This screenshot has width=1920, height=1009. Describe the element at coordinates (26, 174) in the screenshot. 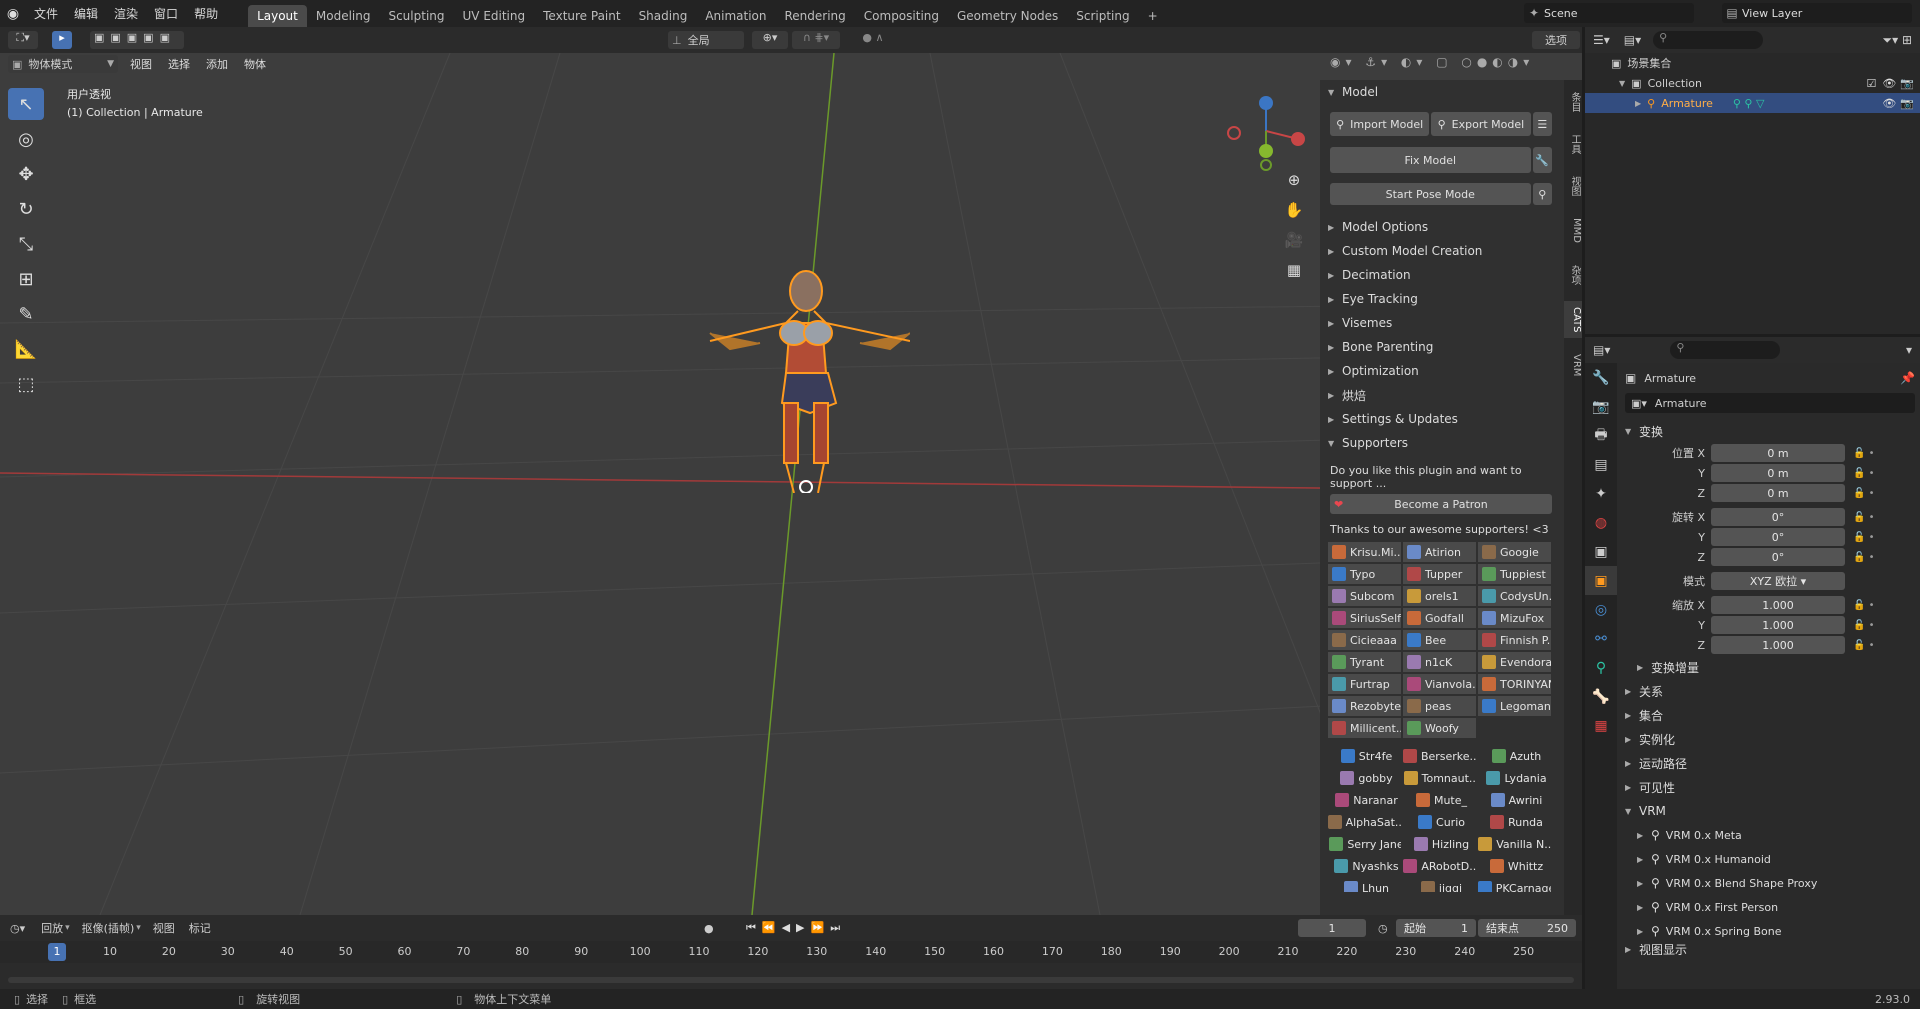

I see `move-tool-icon: ✥` at that location.